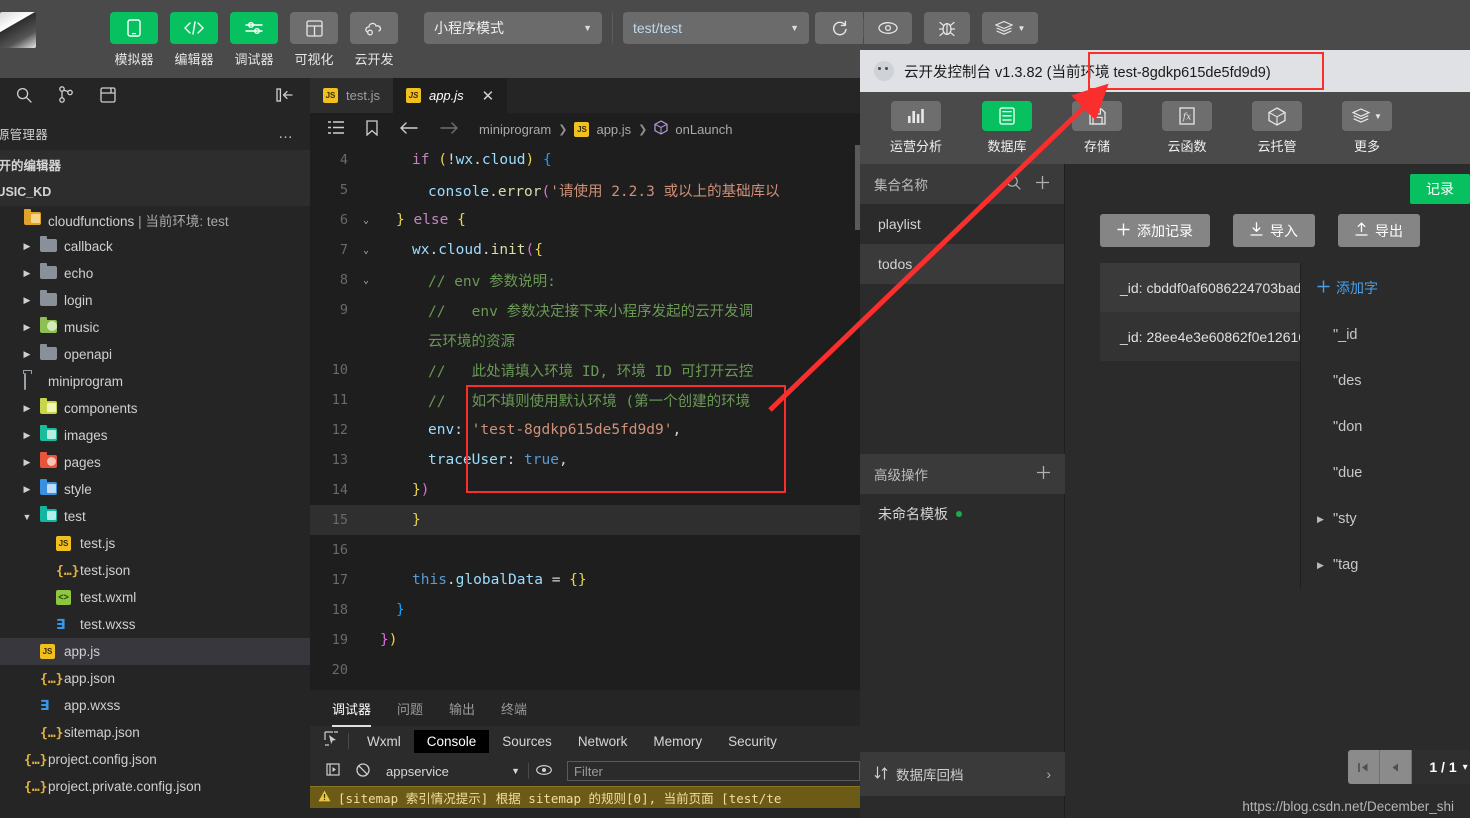  Describe the element at coordinates (333, 771) in the screenshot. I see `execute-icon` at that location.